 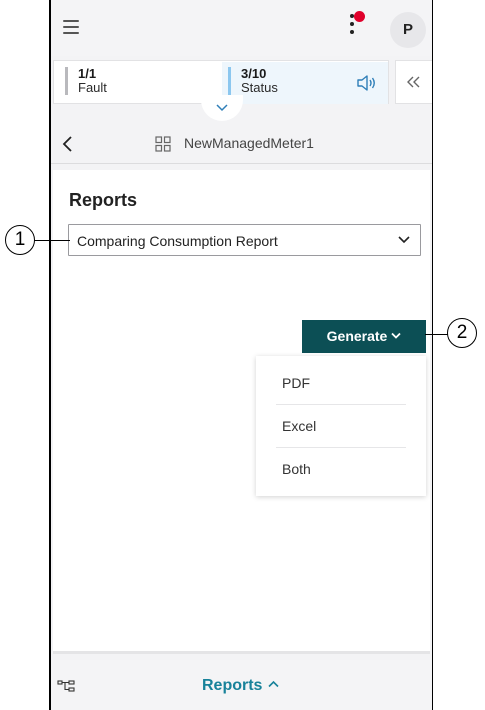 I want to click on callout-1: 1, so click(x=20, y=240).